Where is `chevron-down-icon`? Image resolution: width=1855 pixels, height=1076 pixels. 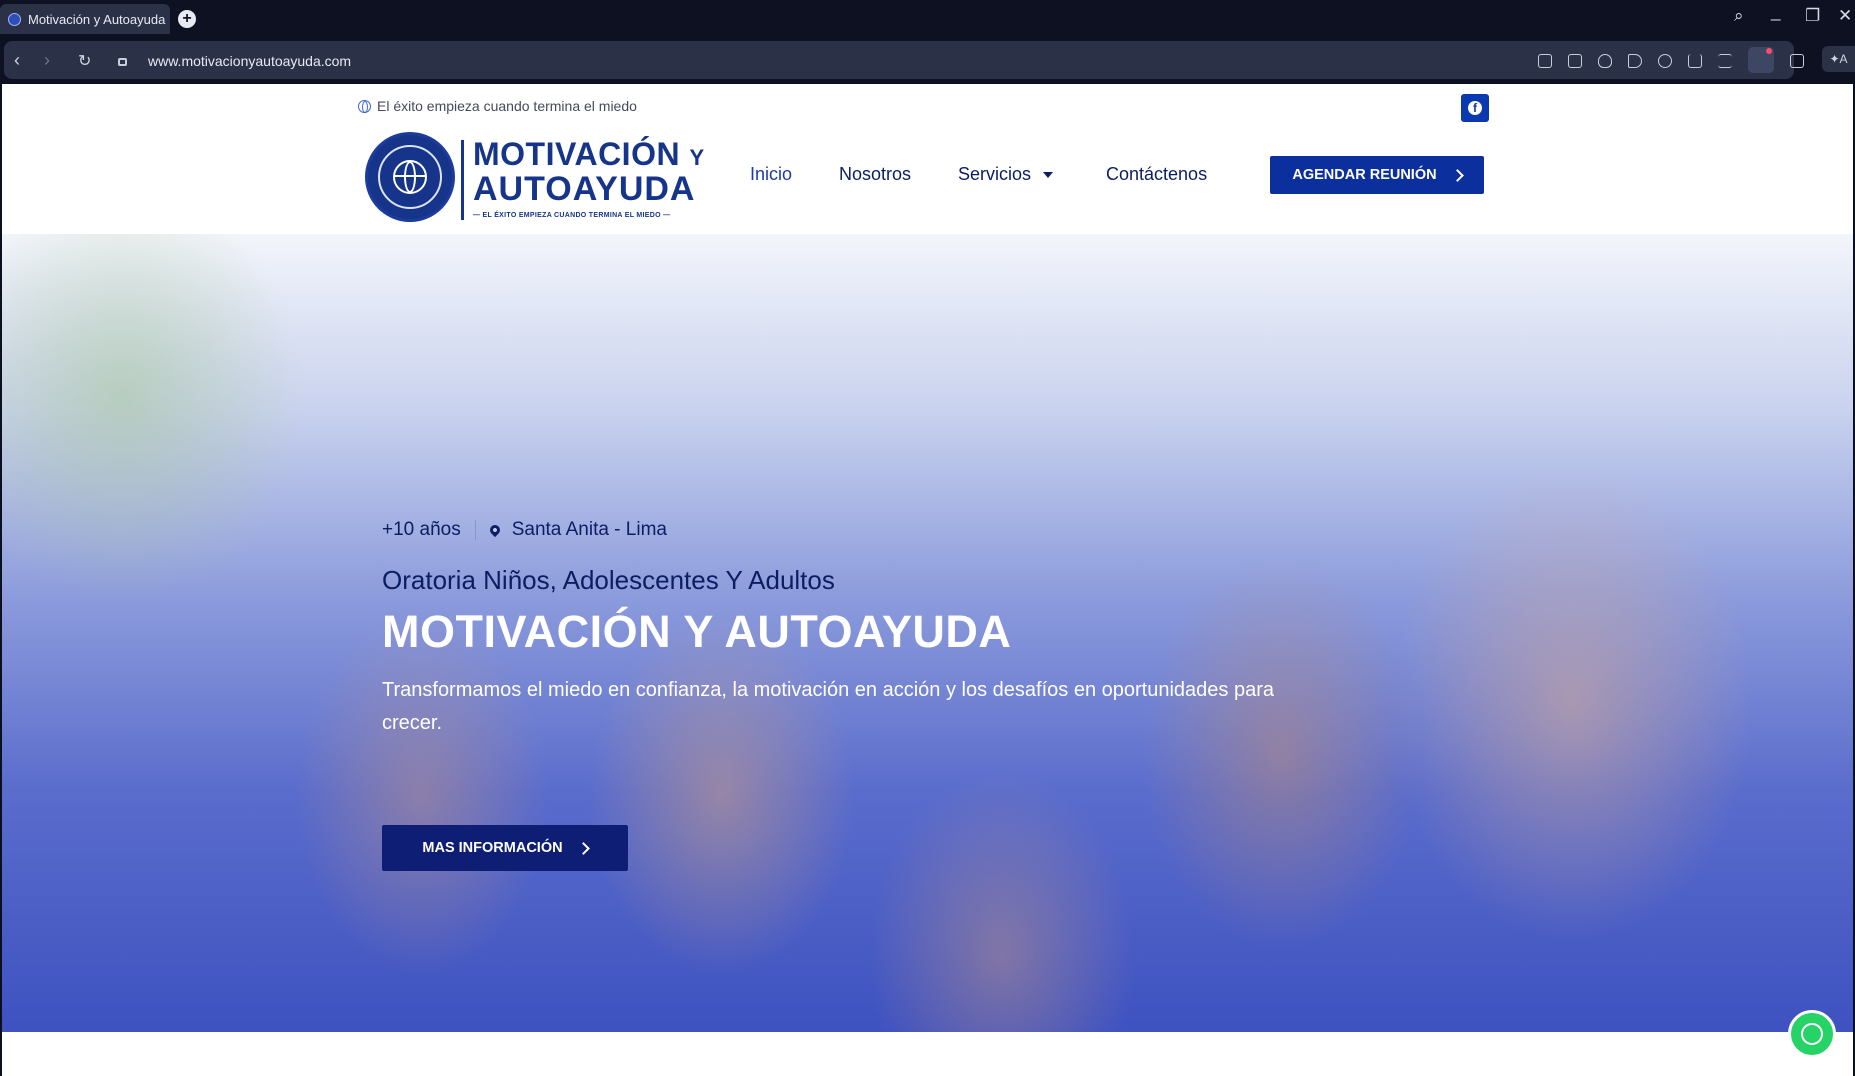 chevron-down-icon is located at coordinates (1048, 175).